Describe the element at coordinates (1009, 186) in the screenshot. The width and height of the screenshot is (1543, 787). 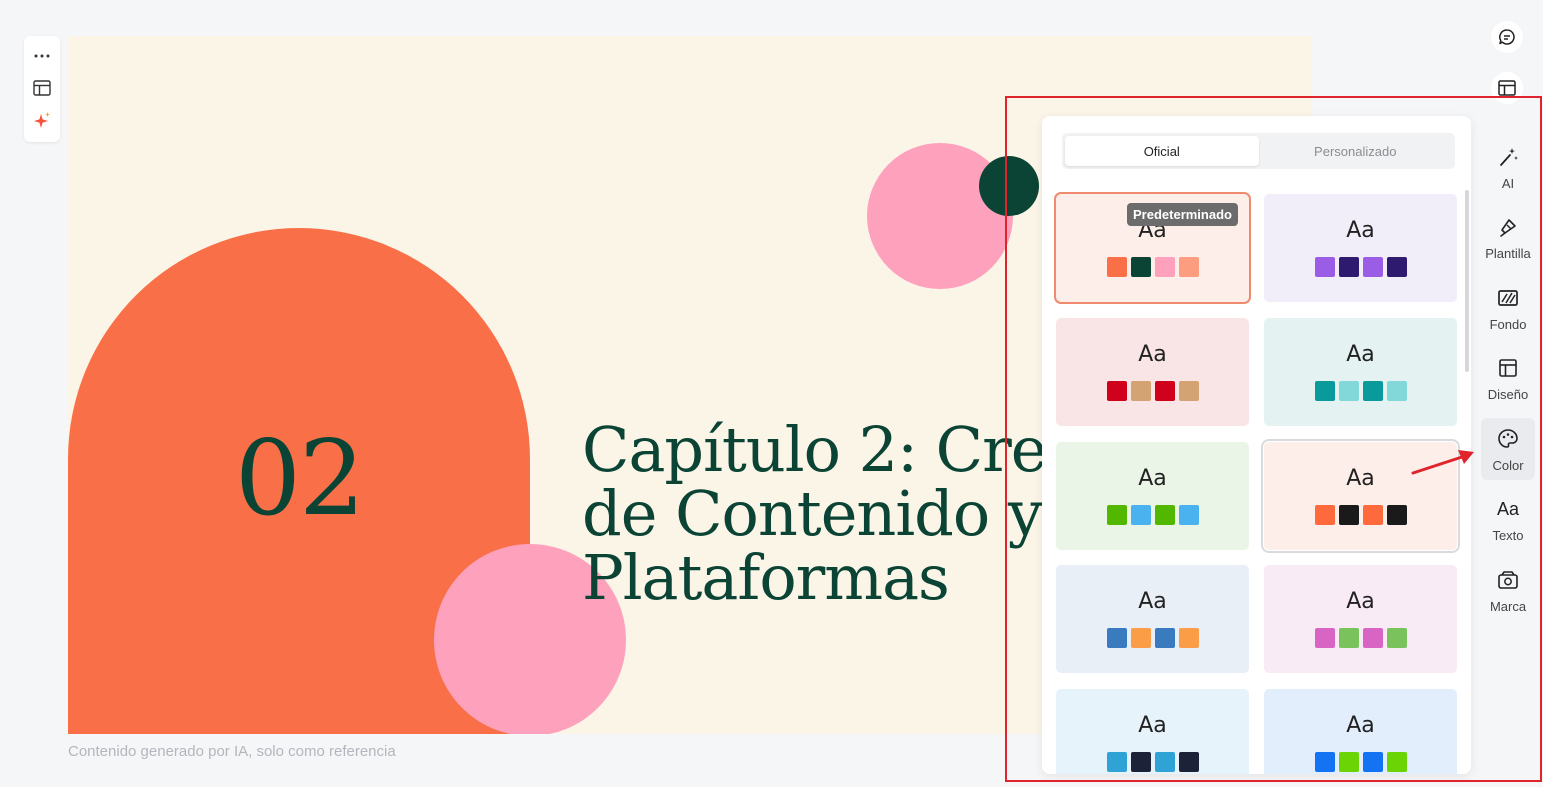
I see `green-circle` at that location.